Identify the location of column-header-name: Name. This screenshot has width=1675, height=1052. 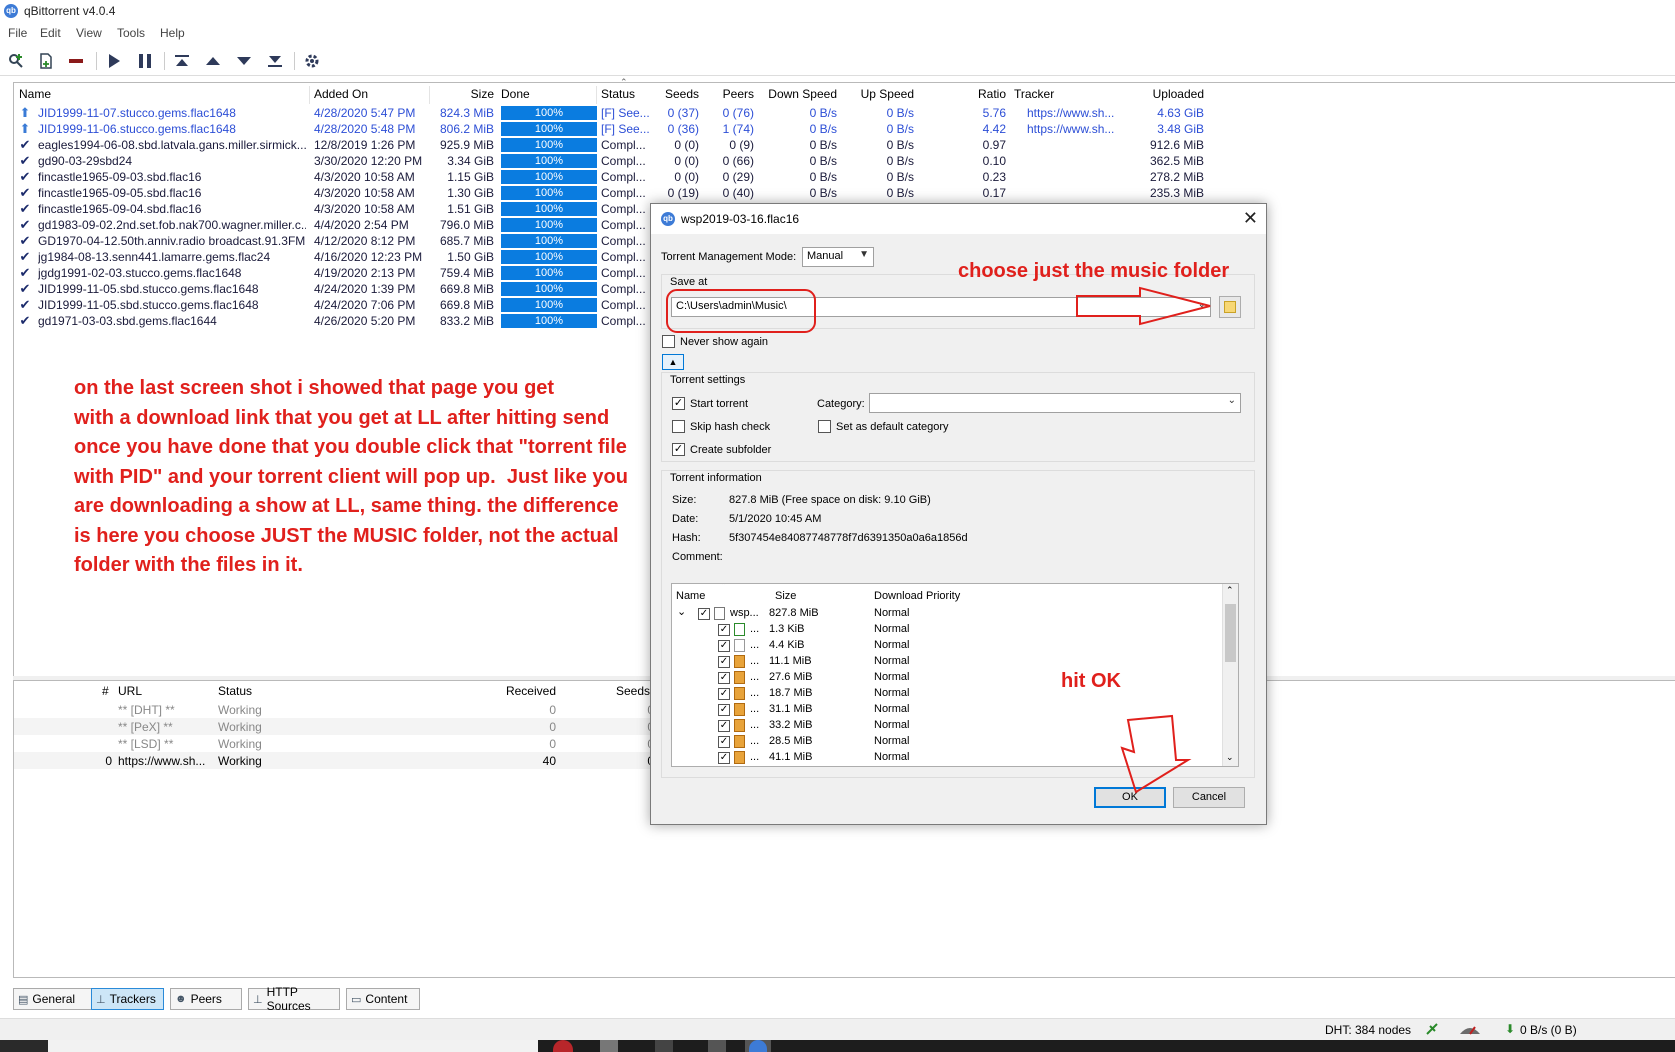
(35, 94).